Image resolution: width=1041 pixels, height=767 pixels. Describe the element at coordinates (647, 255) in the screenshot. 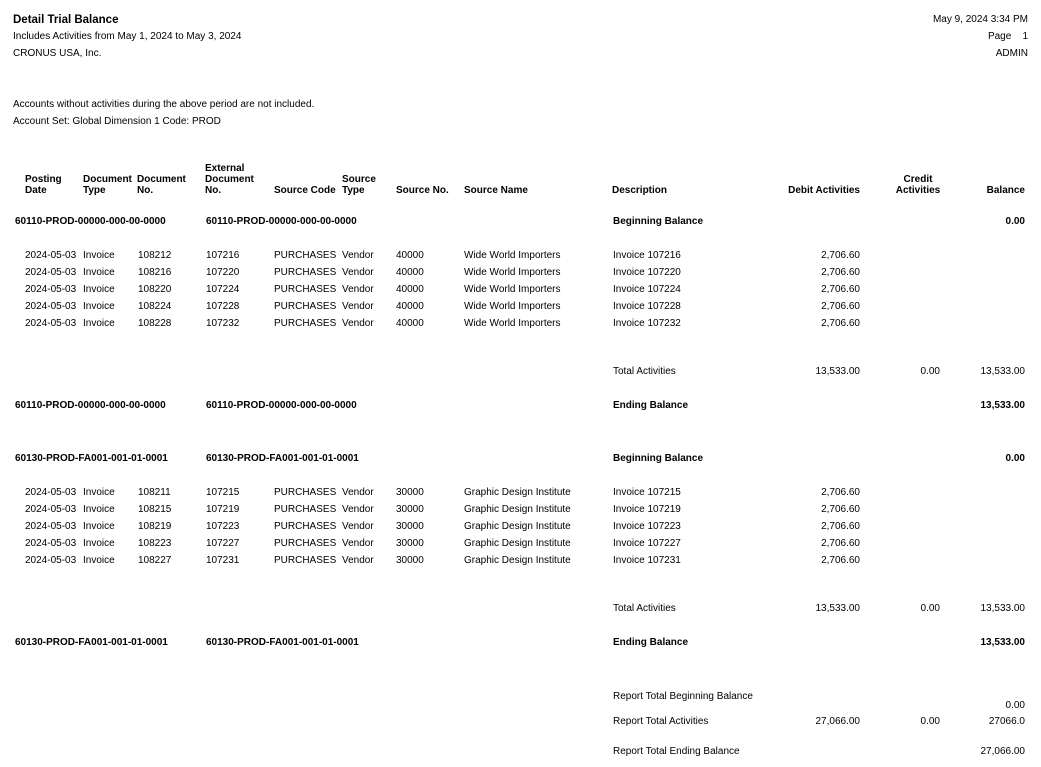

I see `entry-description: Invoice 107216` at that location.